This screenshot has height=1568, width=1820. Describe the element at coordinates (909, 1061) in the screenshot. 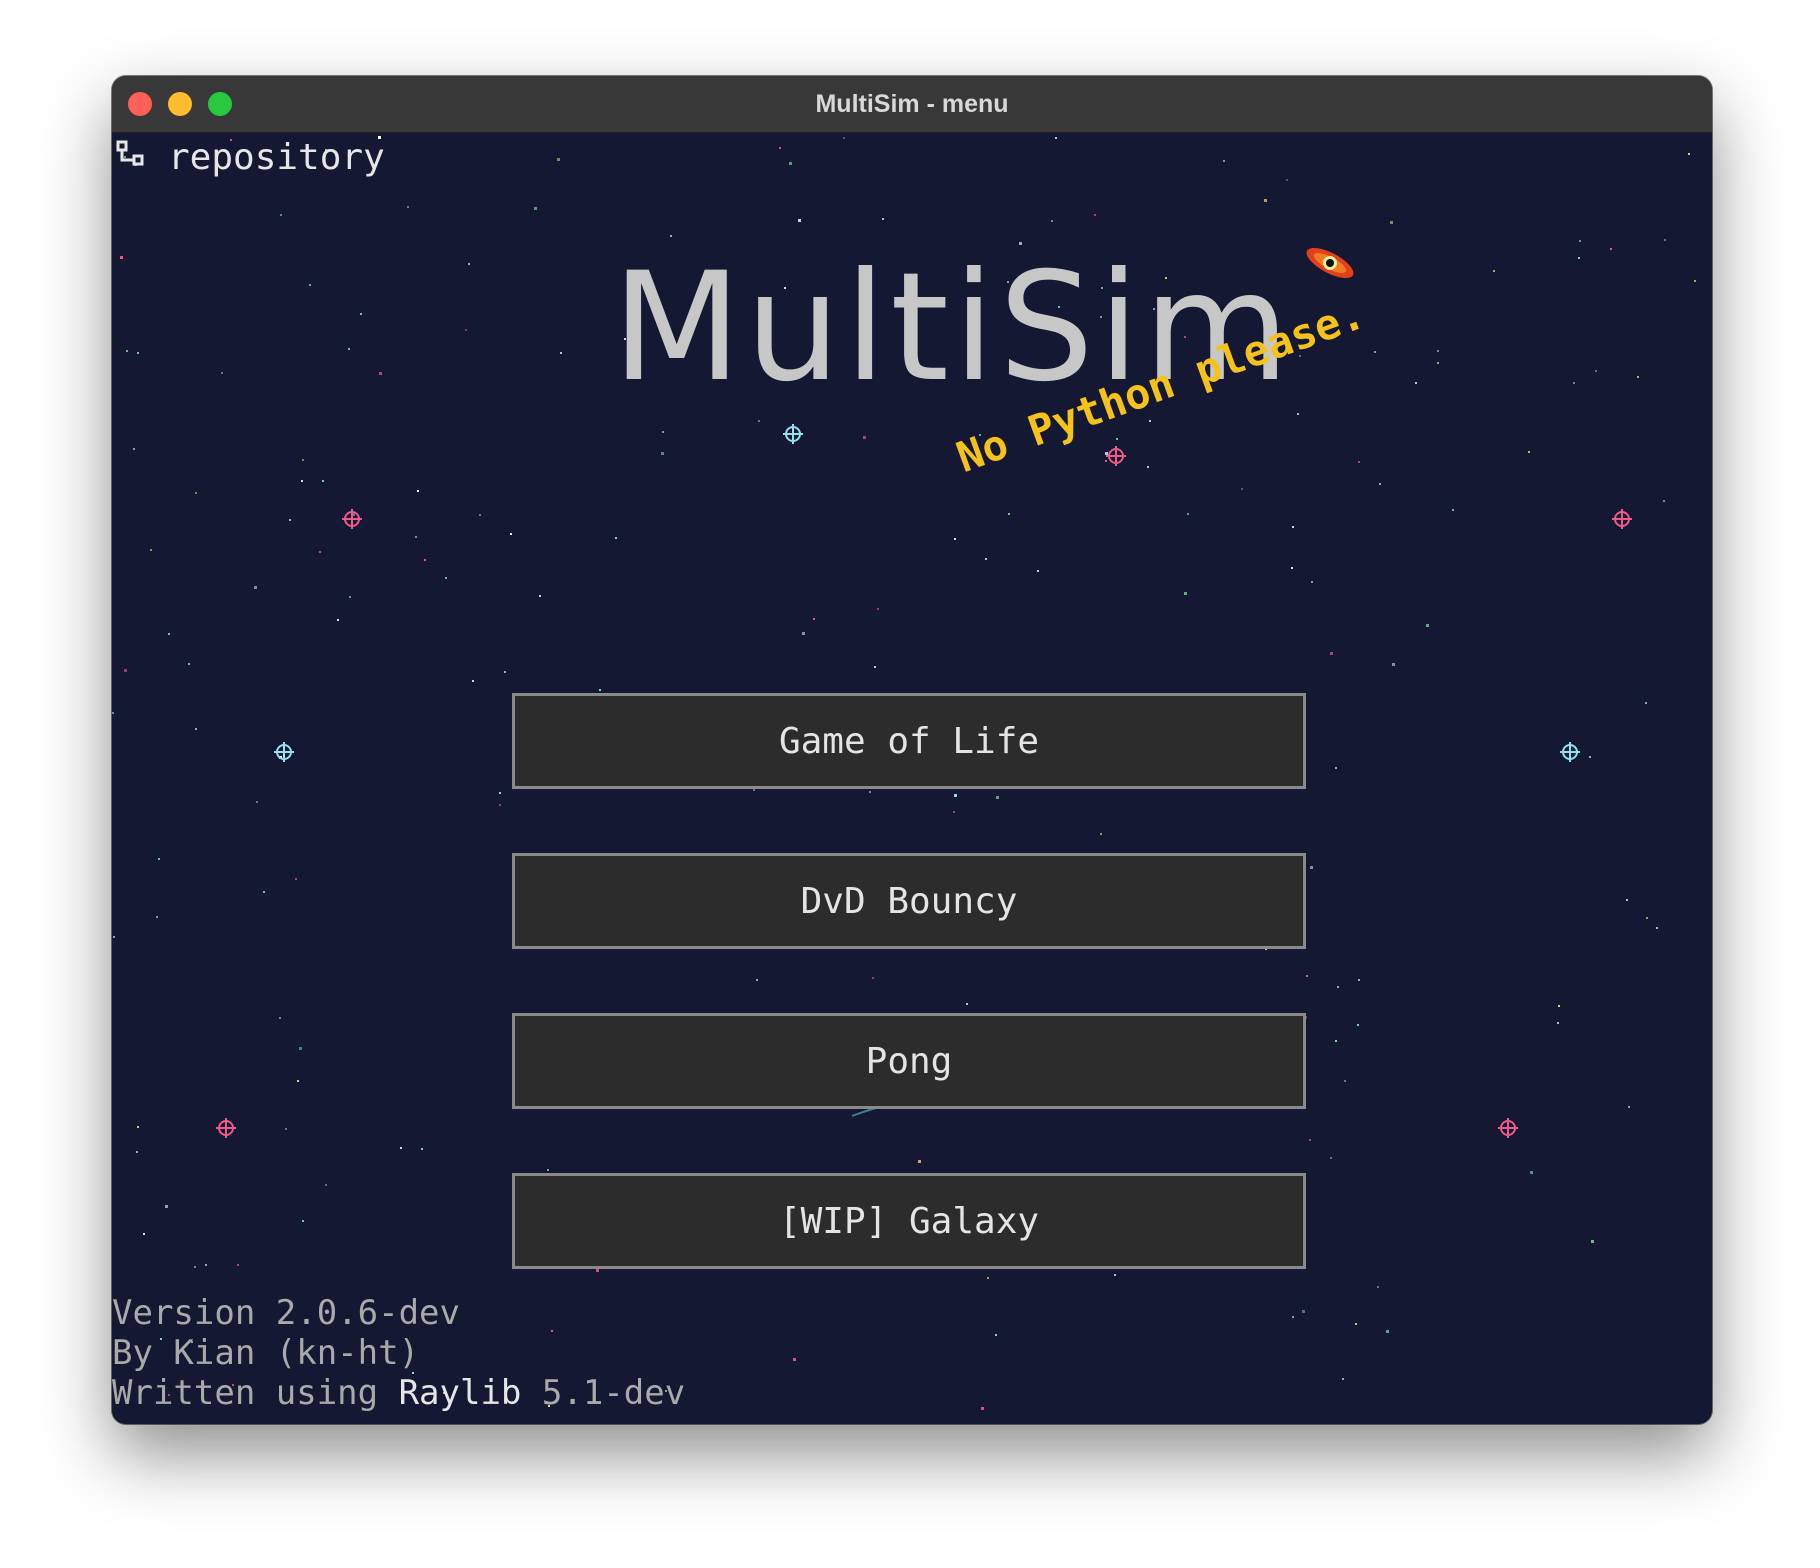

I see `pong-button: Pong` at that location.